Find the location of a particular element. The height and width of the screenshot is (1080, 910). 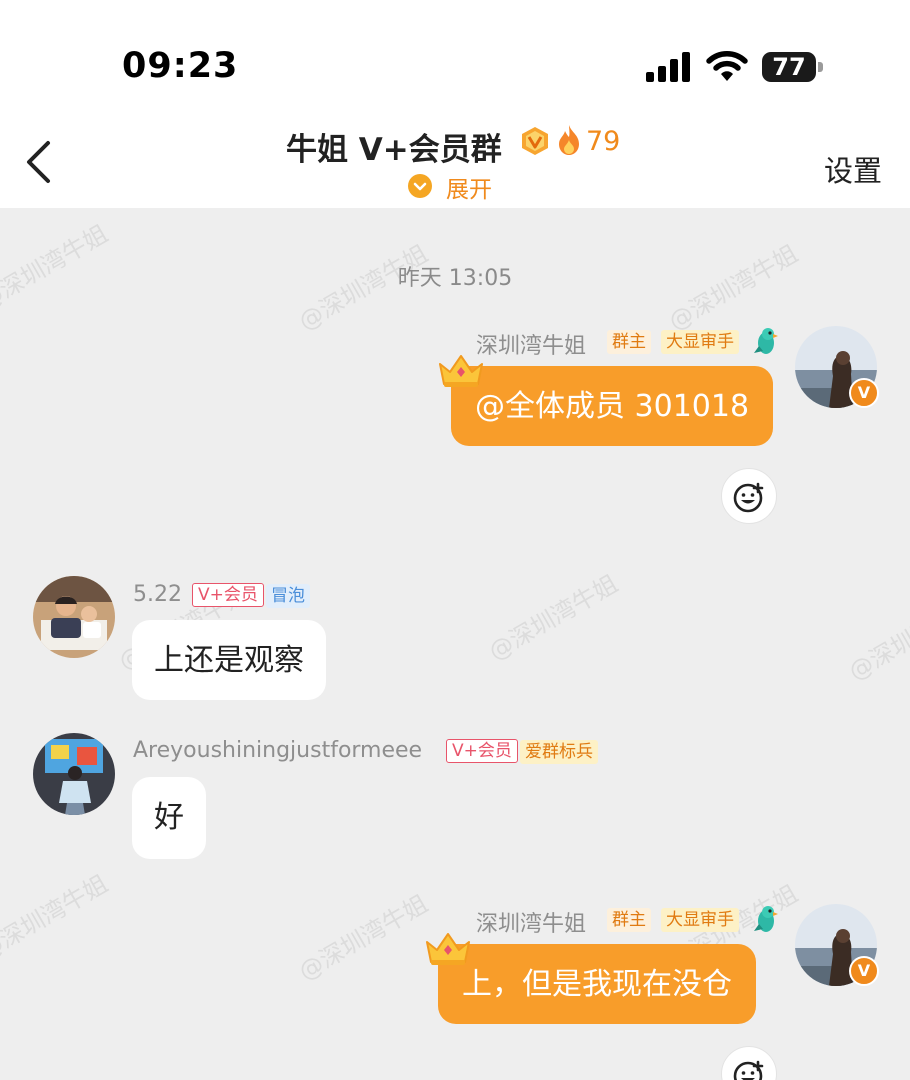

fire-count: 79 is located at coordinates (603, 141).